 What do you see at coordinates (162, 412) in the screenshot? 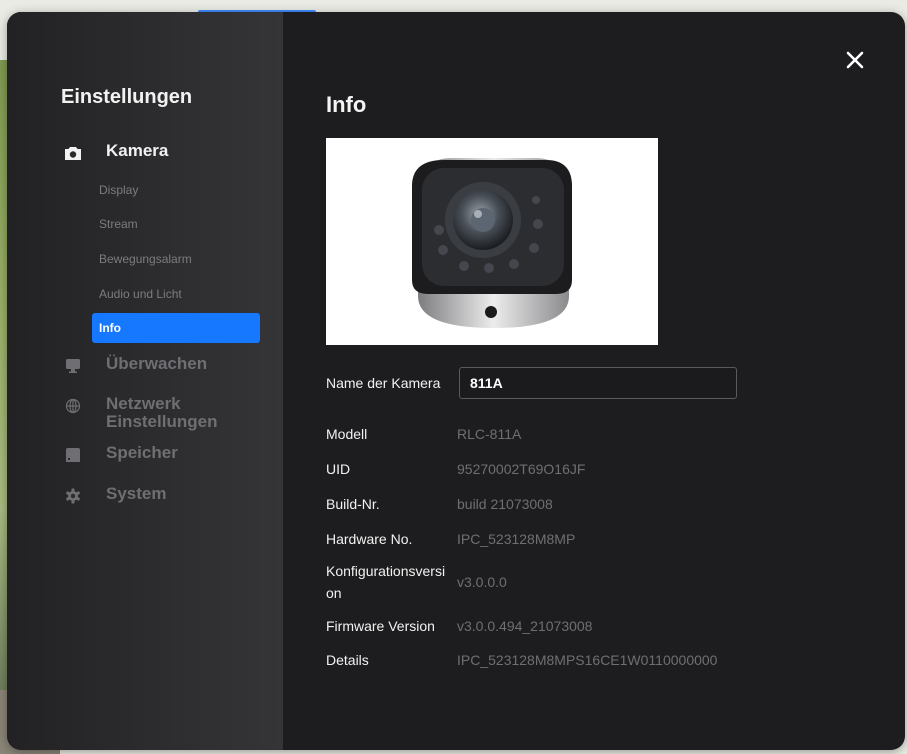
I see `sidebar-item-label: Netzwerk Einstellungen` at bounding box center [162, 412].